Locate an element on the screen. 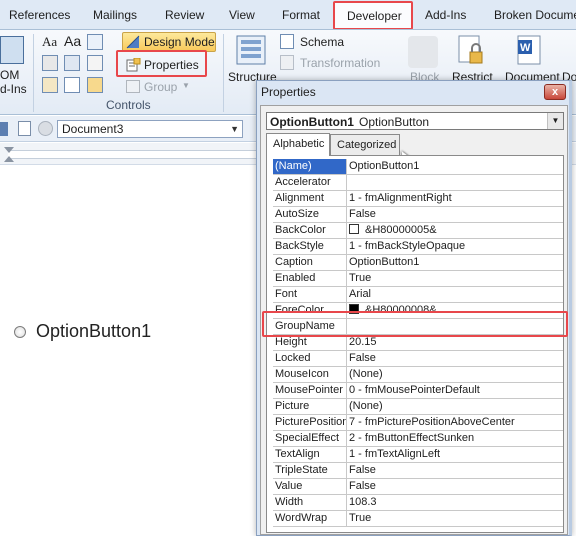 Image resolution: width=576 pixels, height=536 pixels. legacy-tools-dropdown-icon is located at coordinates (95, 85).